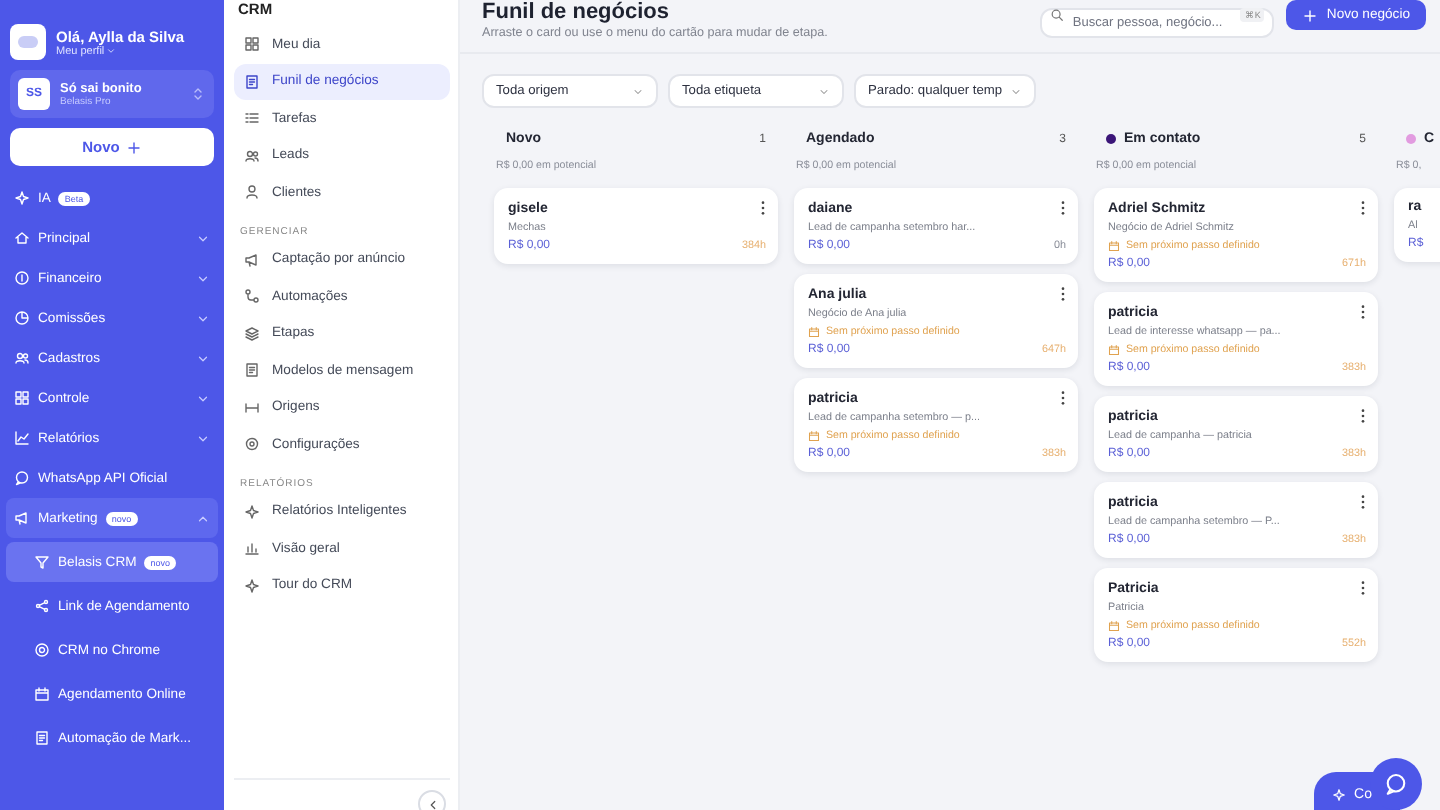 The image size is (1440, 810). What do you see at coordinates (22, 238) in the screenshot?
I see `home-icon` at bounding box center [22, 238].